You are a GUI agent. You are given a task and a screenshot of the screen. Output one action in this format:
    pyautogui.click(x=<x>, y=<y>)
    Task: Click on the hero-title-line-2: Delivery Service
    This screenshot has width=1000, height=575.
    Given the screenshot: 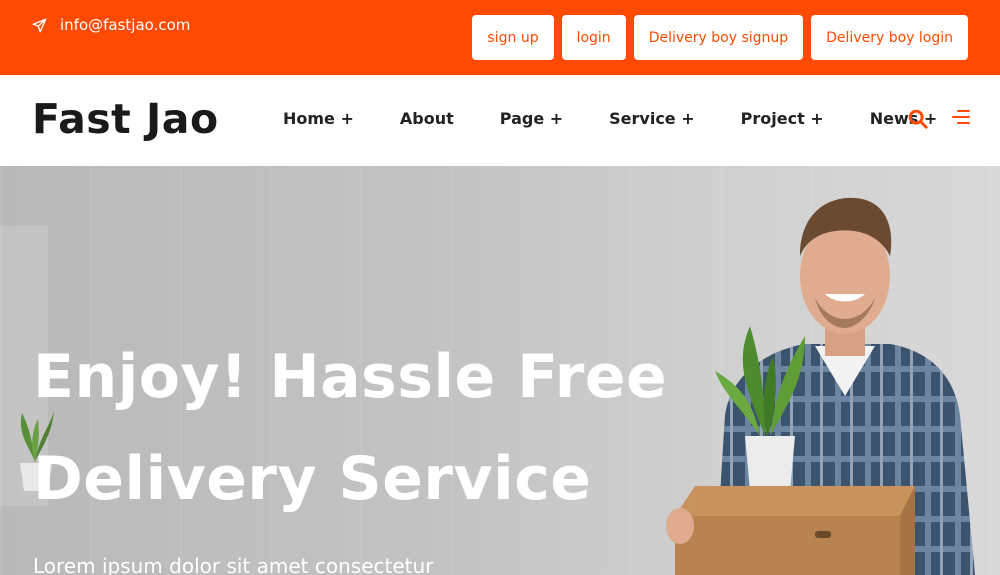 What is the action you would take?
    pyautogui.click(x=312, y=479)
    